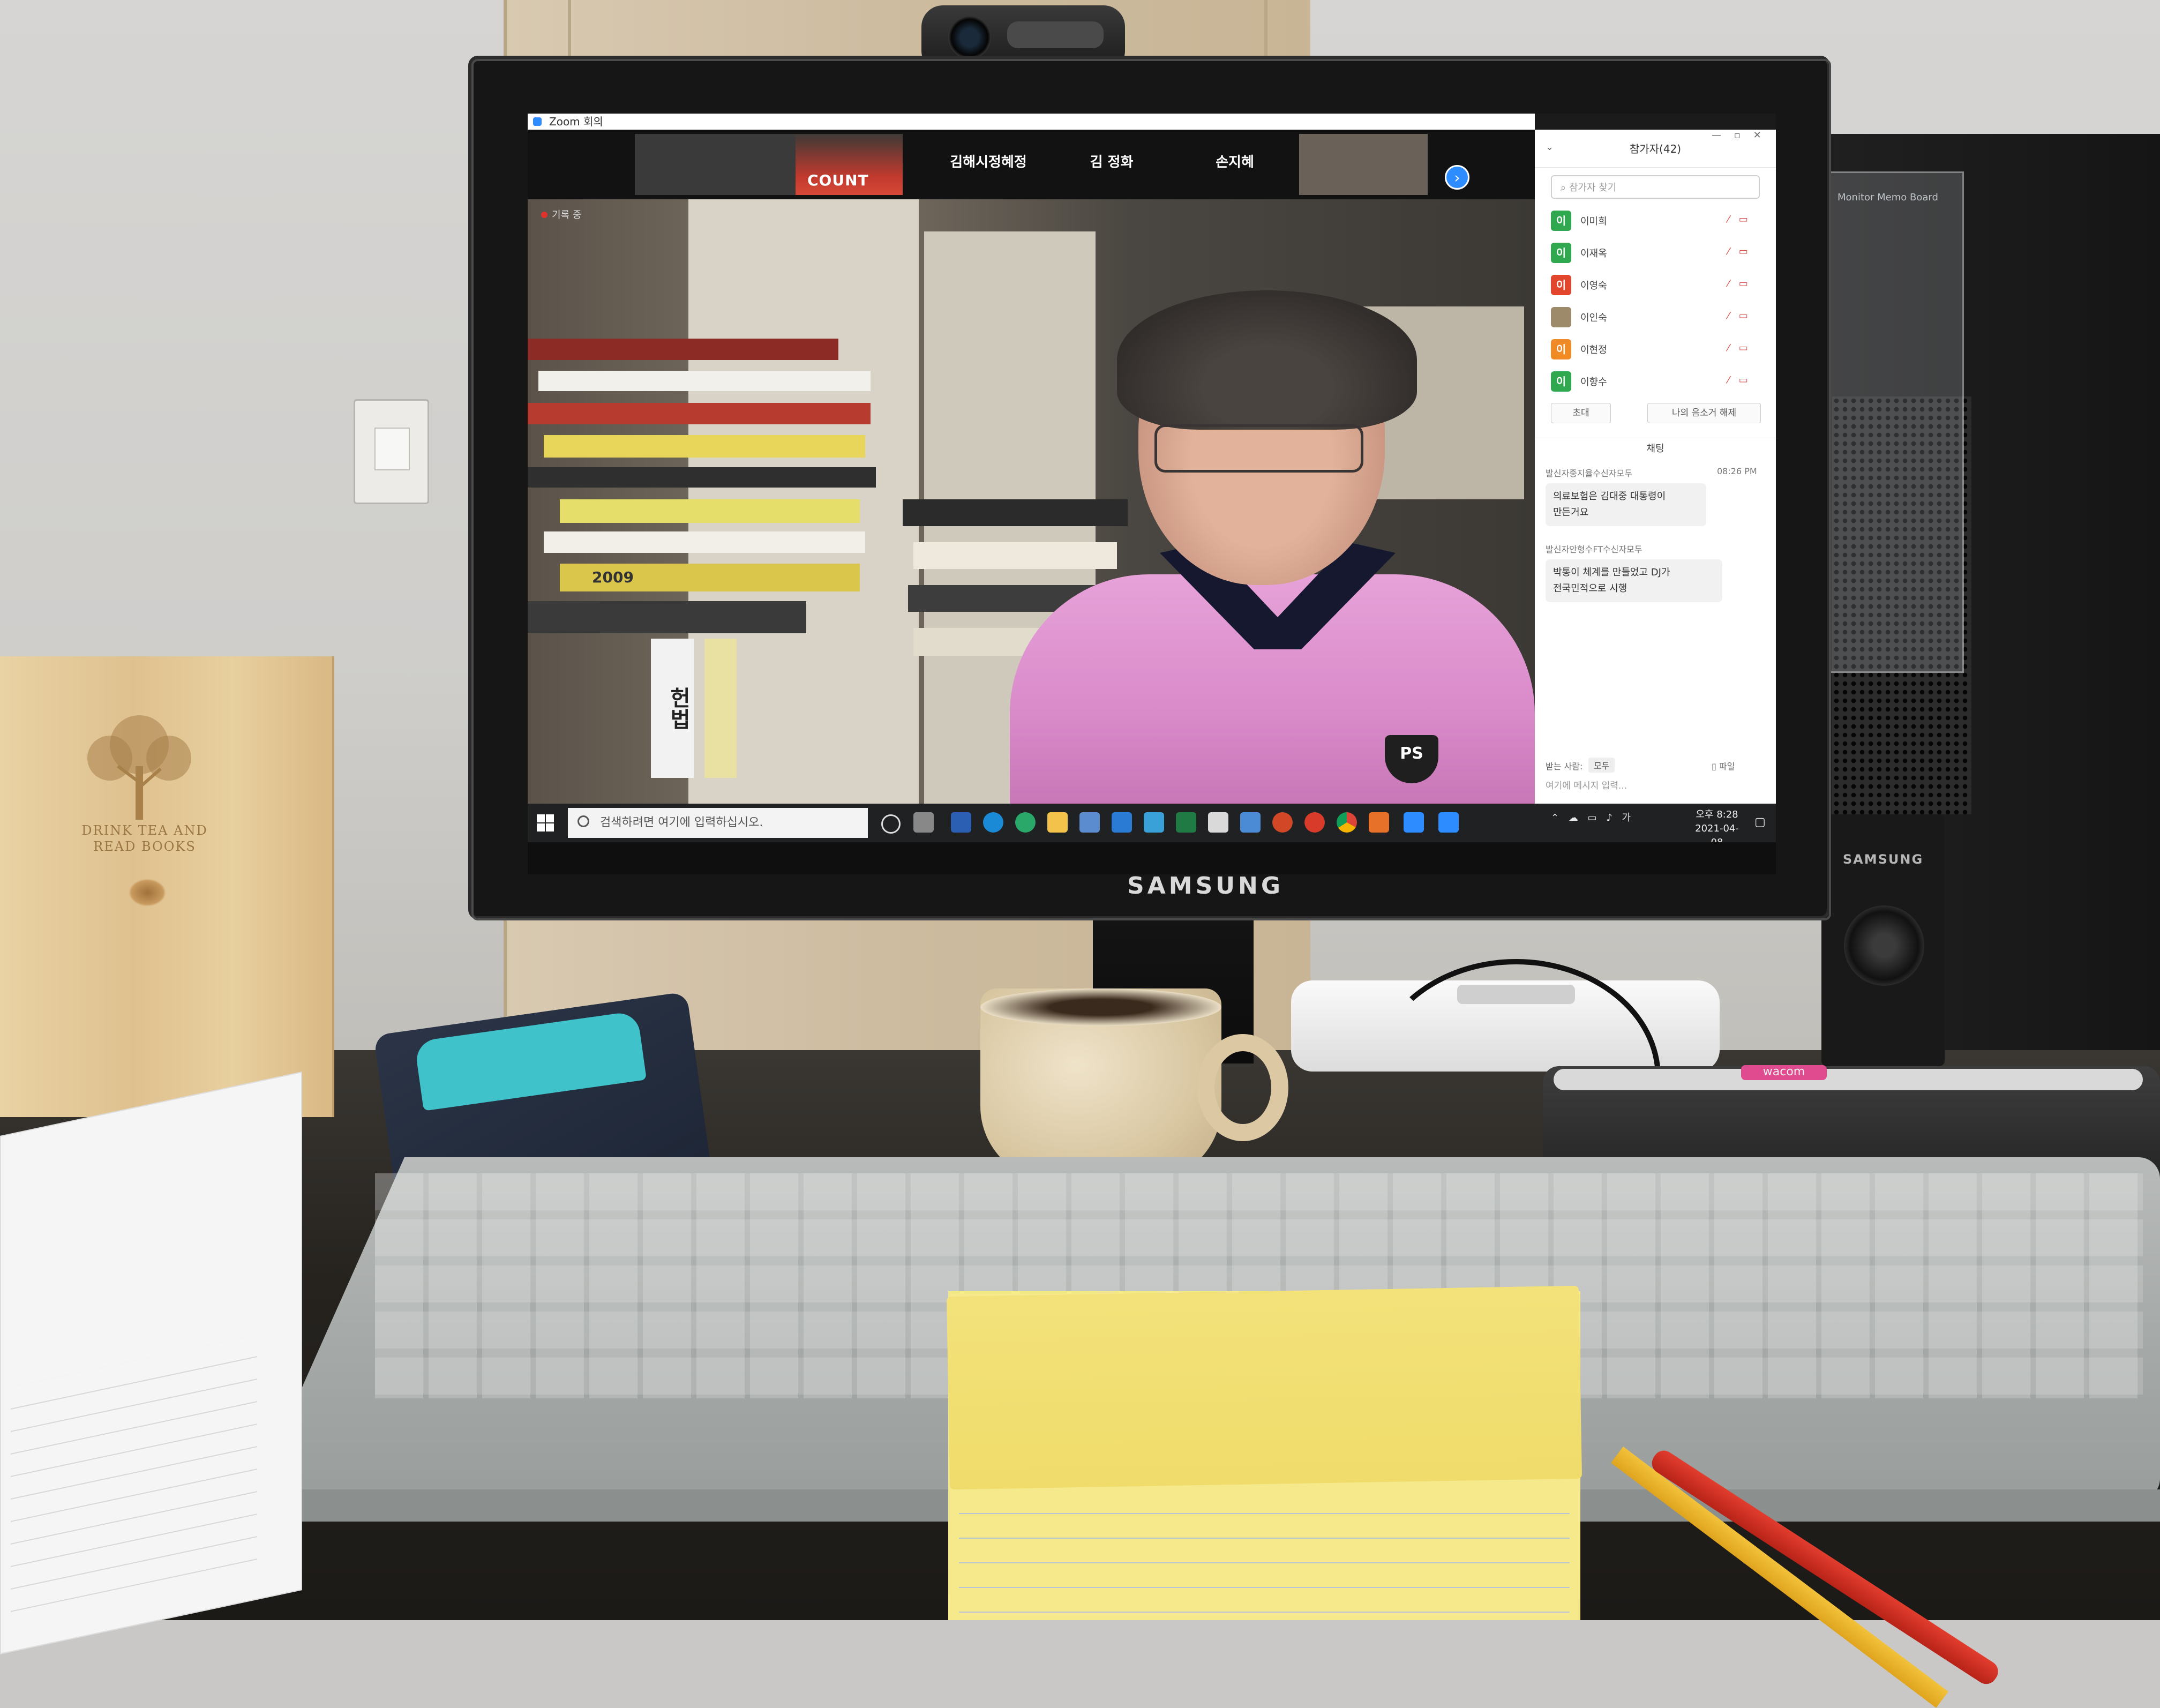  Describe the element at coordinates (1555, 817) in the screenshot. I see `chevron-up-icon: ⌃` at that location.